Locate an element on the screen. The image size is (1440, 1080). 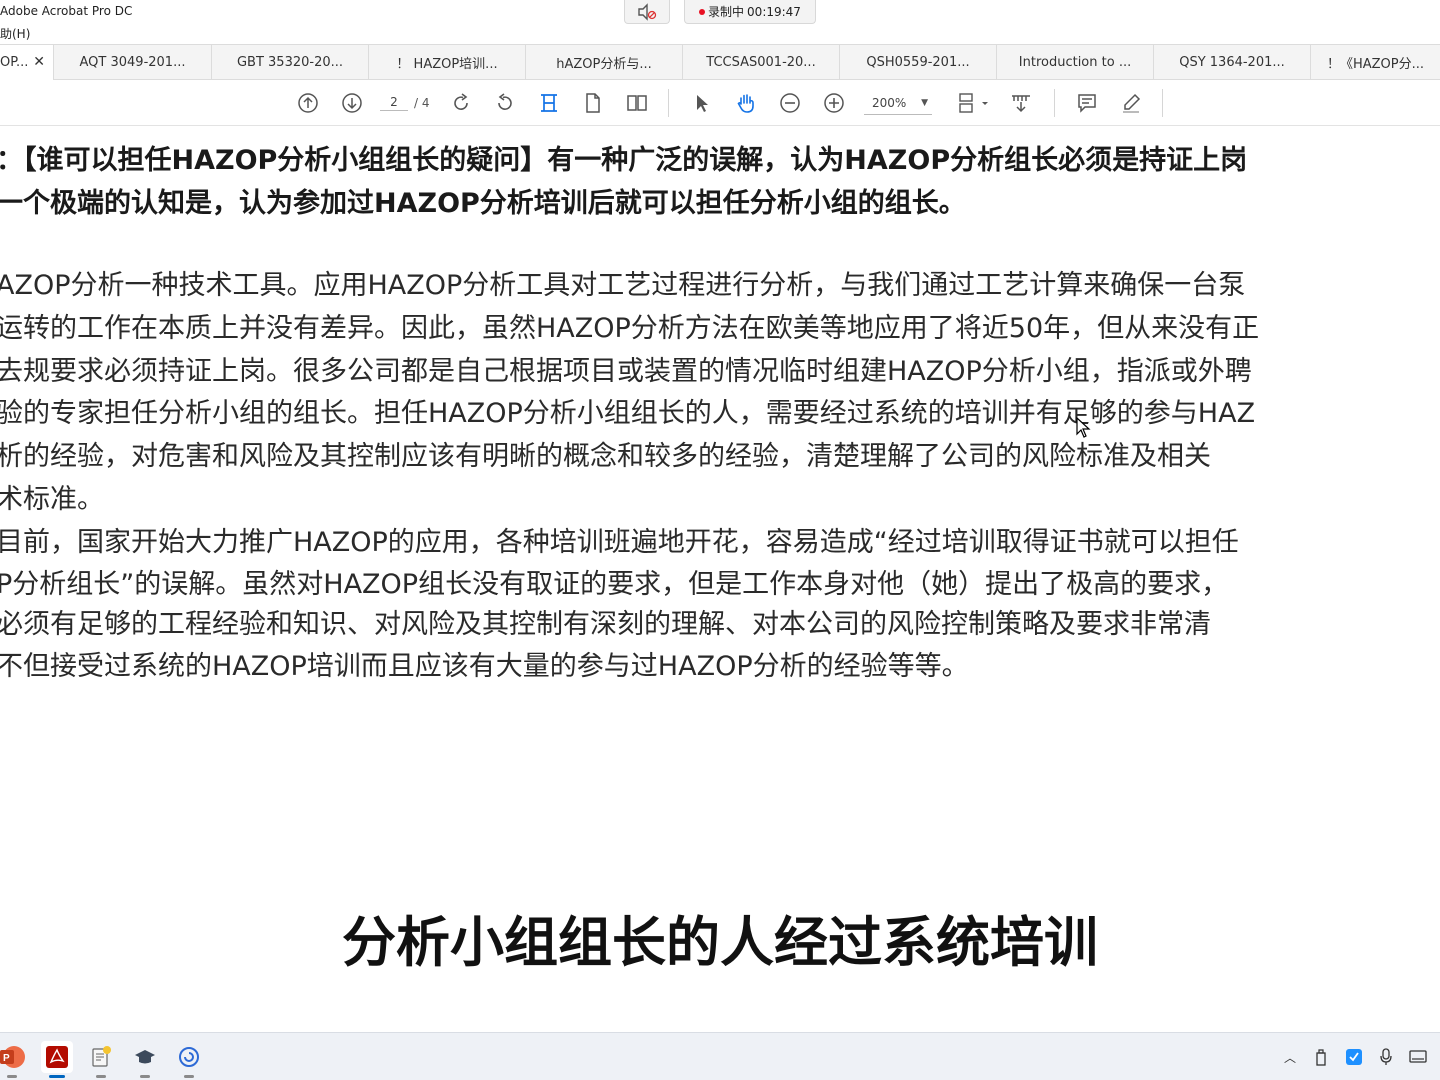
comment-icon is located at coordinates (1087, 103).